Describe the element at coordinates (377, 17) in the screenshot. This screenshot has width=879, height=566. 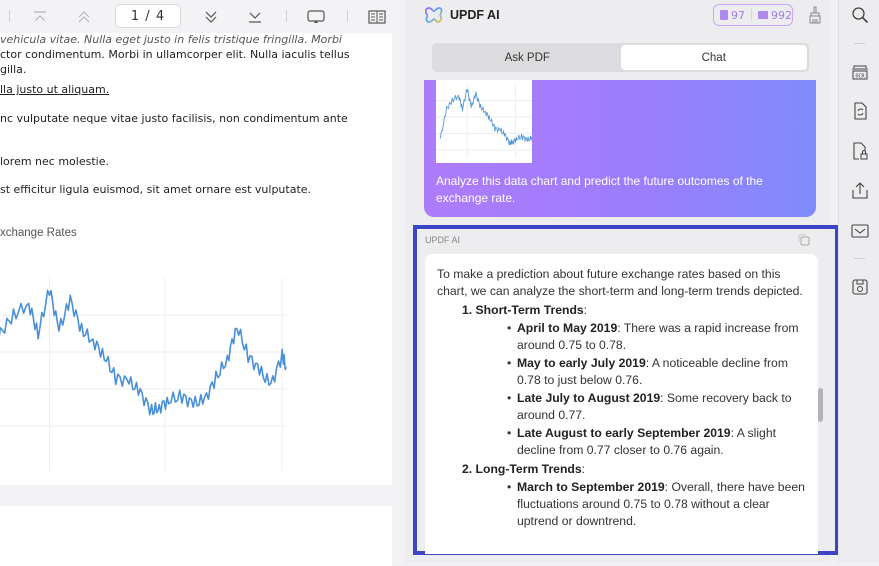
I see `reader-mode-icon` at that location.